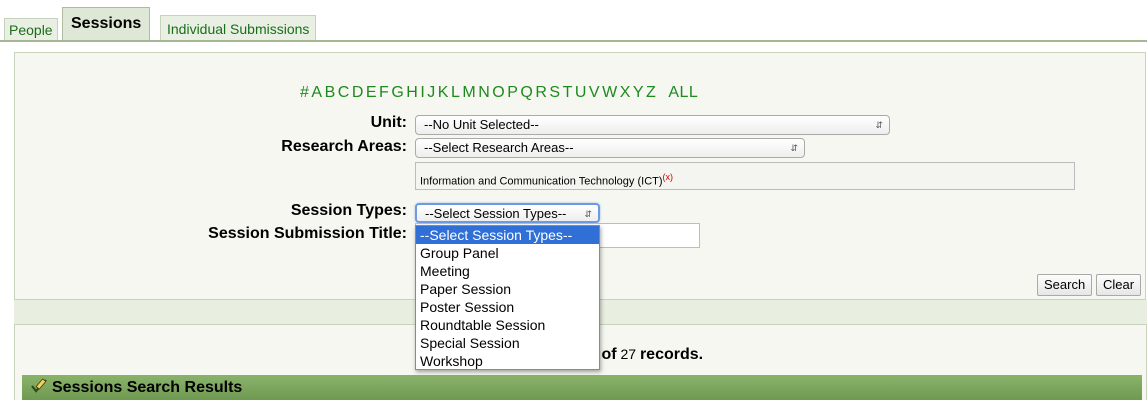 The height and width of the screenshot is (403, 1147). I want to click on letter-link: S, so click(554, 92).